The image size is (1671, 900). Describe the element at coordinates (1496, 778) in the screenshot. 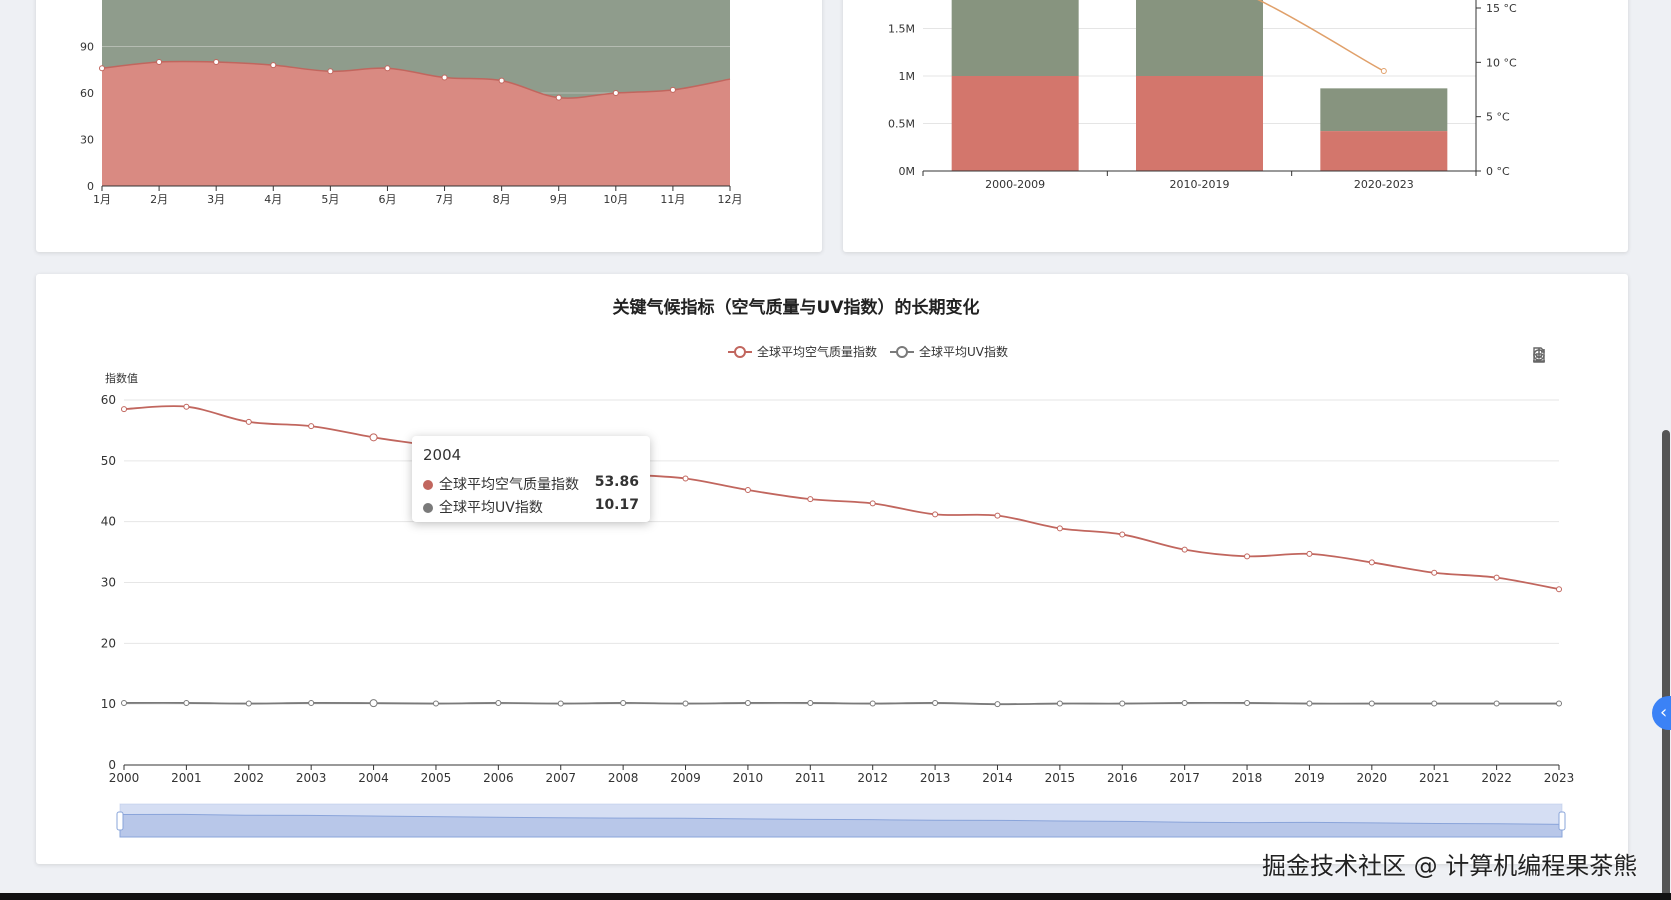

I see `x-tick-label: 2022` at that location.